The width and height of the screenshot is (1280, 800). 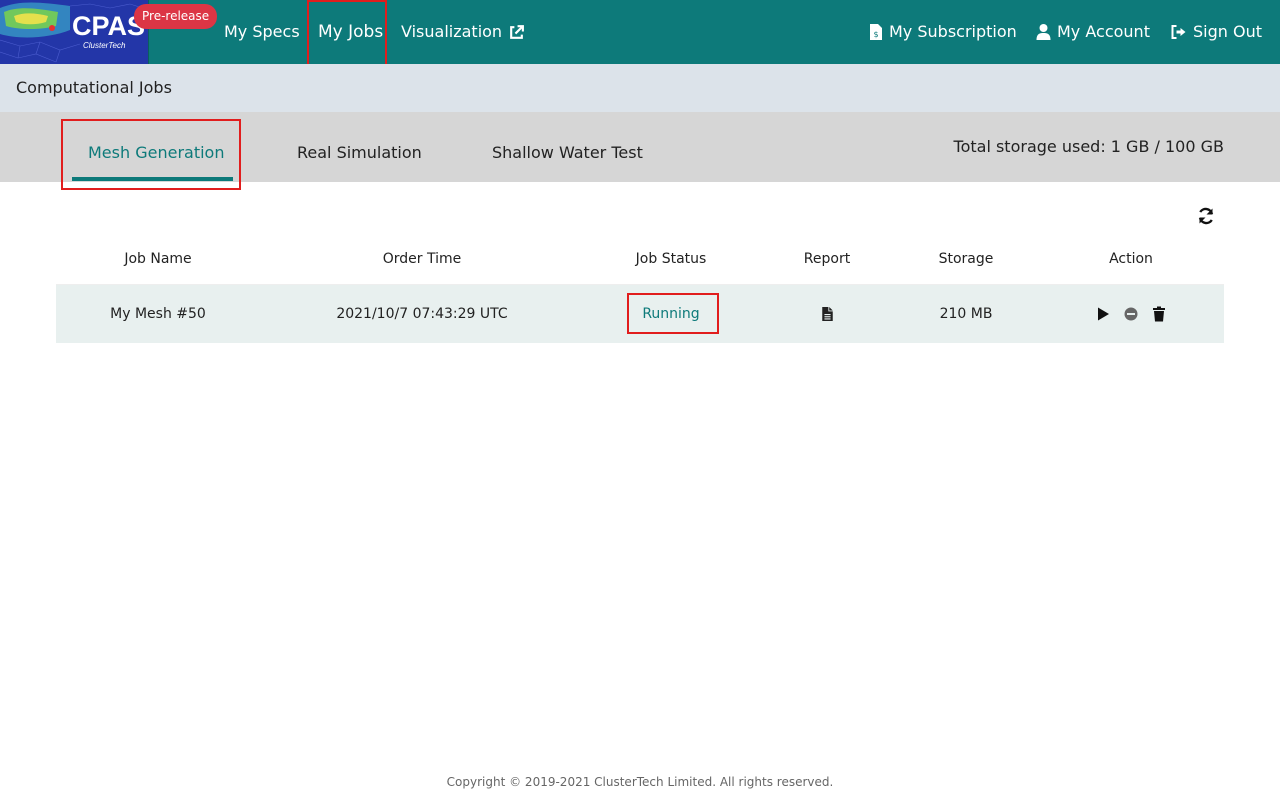 I want to click on action-cell, so click(x=1131, y=314).